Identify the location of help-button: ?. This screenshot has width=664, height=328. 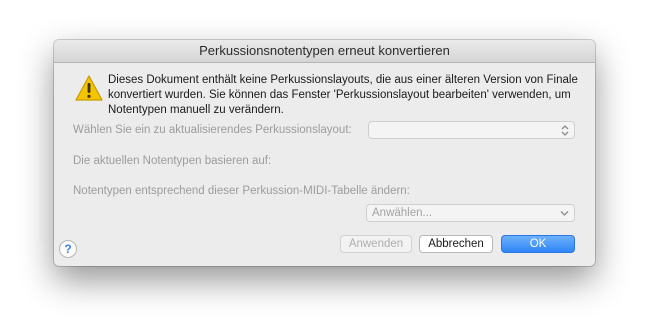
(68, 249).